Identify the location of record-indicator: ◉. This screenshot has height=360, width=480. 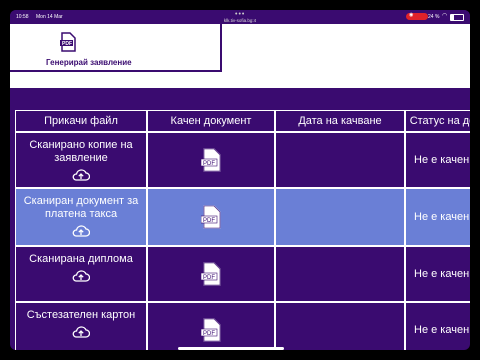
(417, 16).